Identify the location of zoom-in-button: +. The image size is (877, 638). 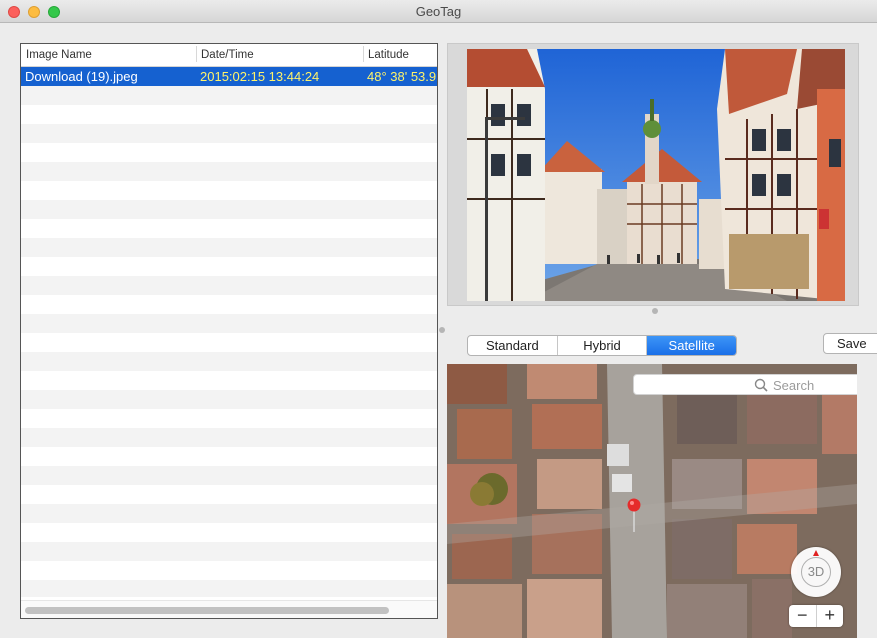
(830, 616).